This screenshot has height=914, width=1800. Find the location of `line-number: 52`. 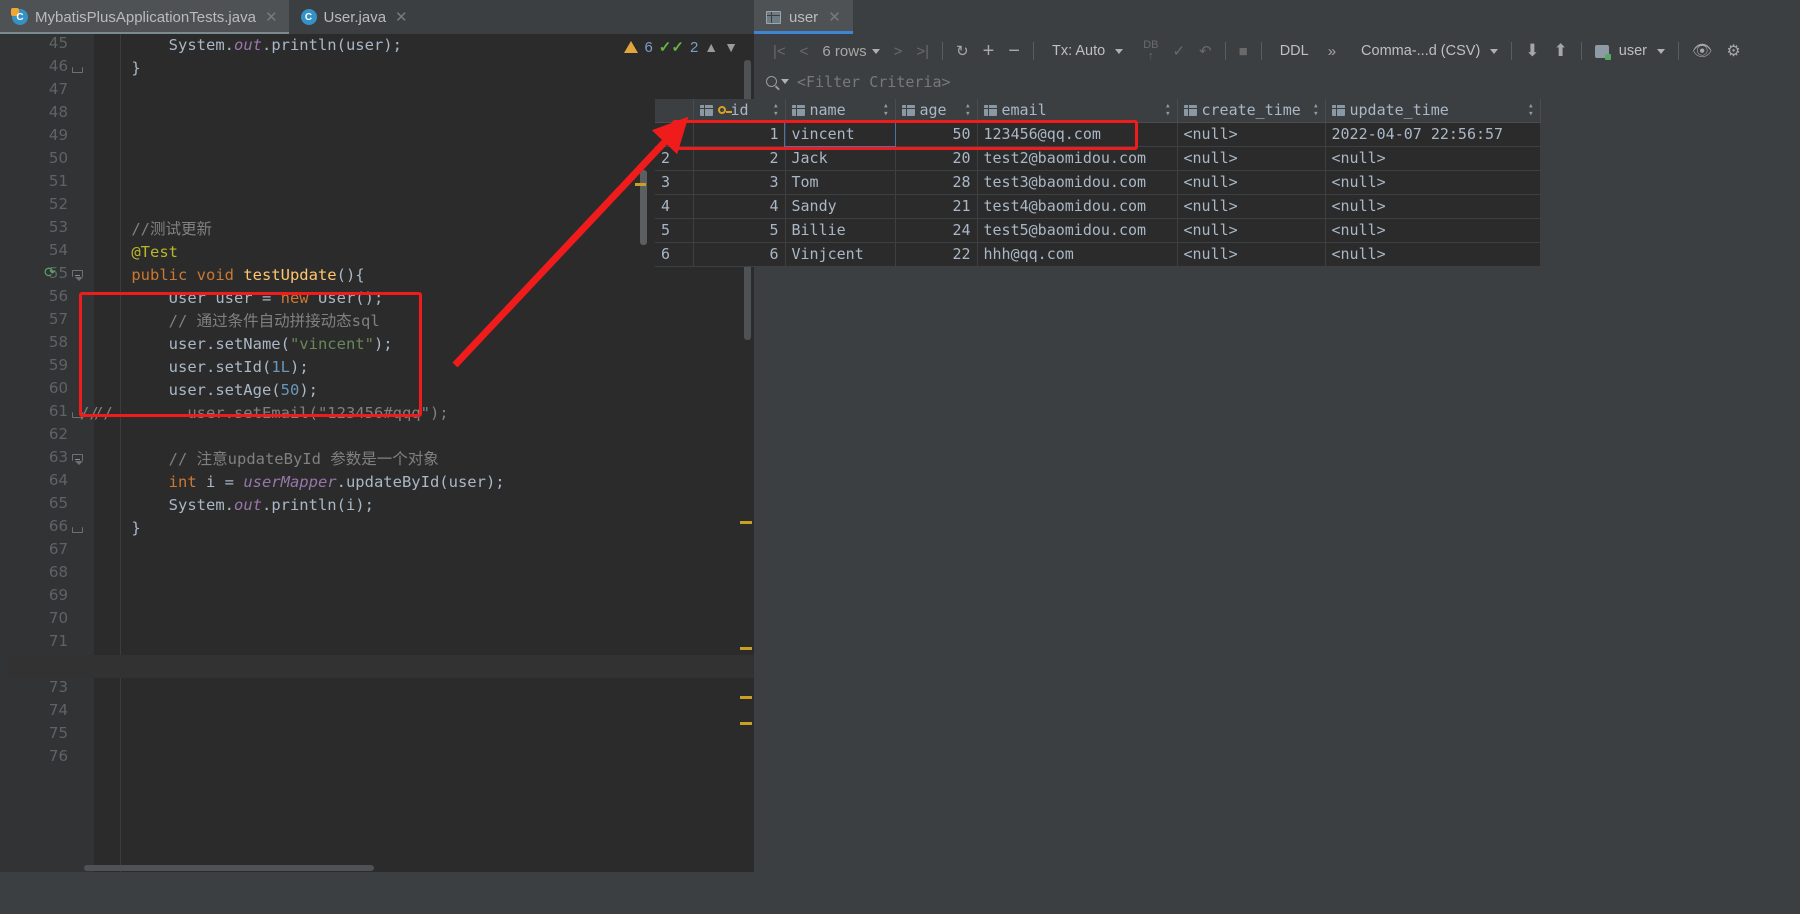

line-number: 52 is located at coordinates (48, 204).